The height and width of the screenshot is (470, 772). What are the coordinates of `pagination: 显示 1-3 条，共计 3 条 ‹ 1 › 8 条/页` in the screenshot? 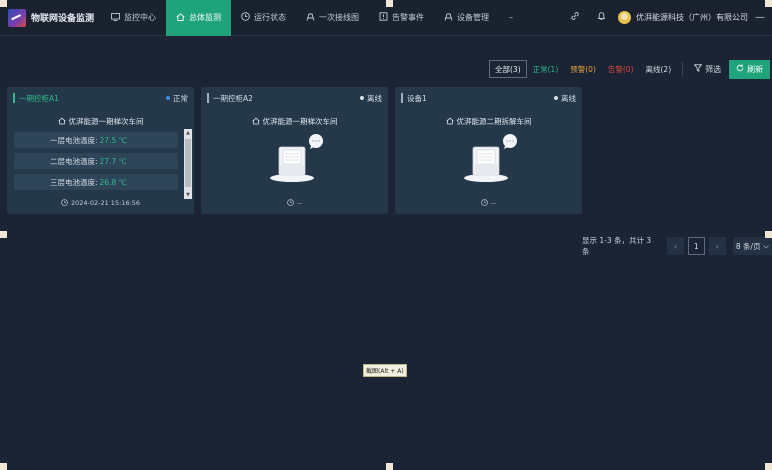 It's located at (677, 246).